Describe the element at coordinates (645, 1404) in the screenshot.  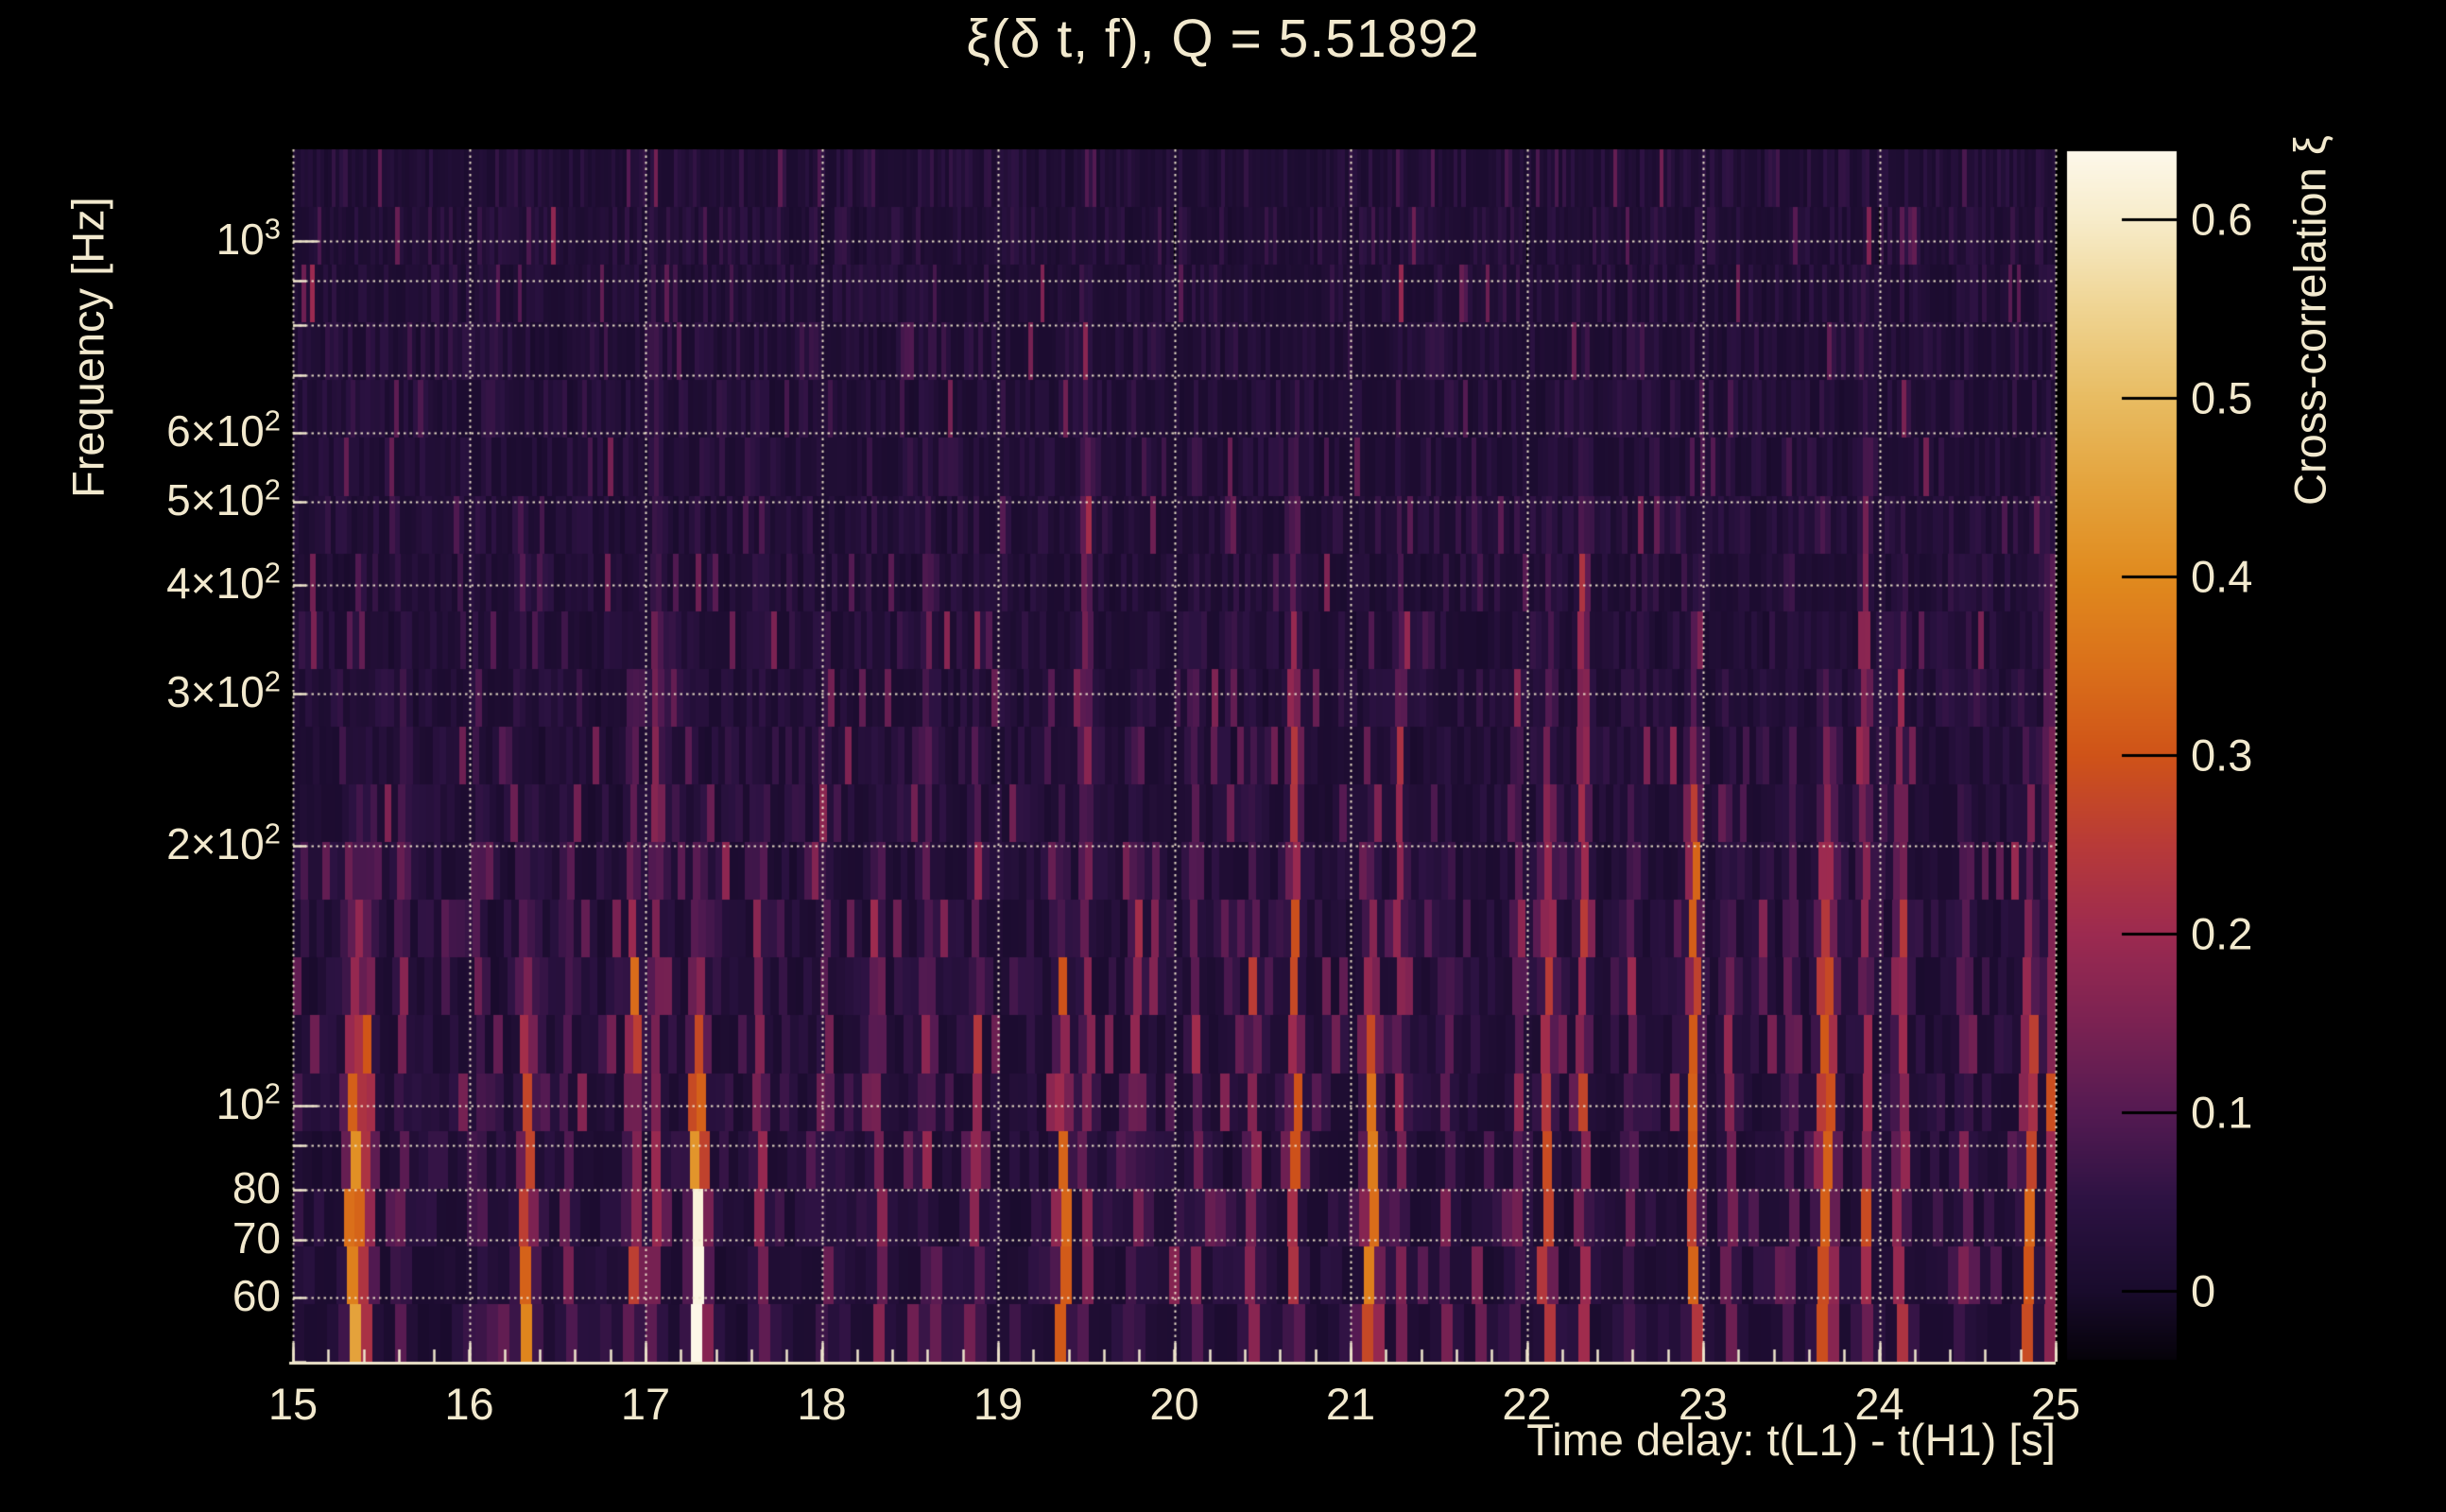
I see `x-tick-label: 17` at that location.